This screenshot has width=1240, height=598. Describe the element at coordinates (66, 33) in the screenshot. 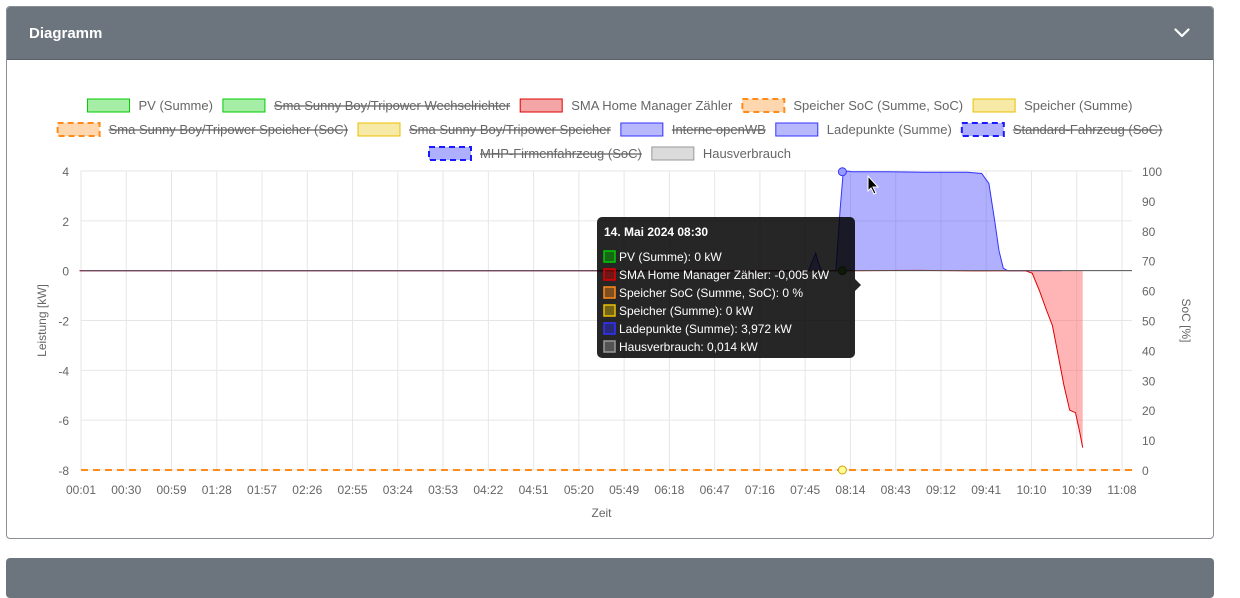

I see `card-title: Diagramm` at that location.